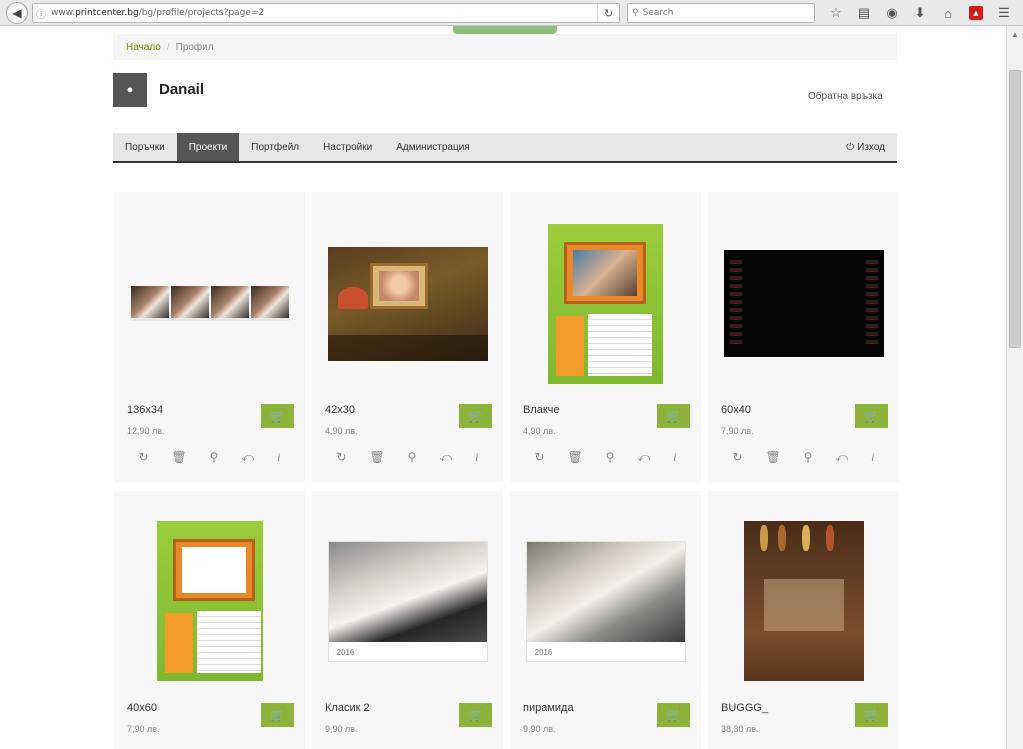 The image size is (1023, 749). I want to click on tab-administration: Администрация, so click(433, 147).